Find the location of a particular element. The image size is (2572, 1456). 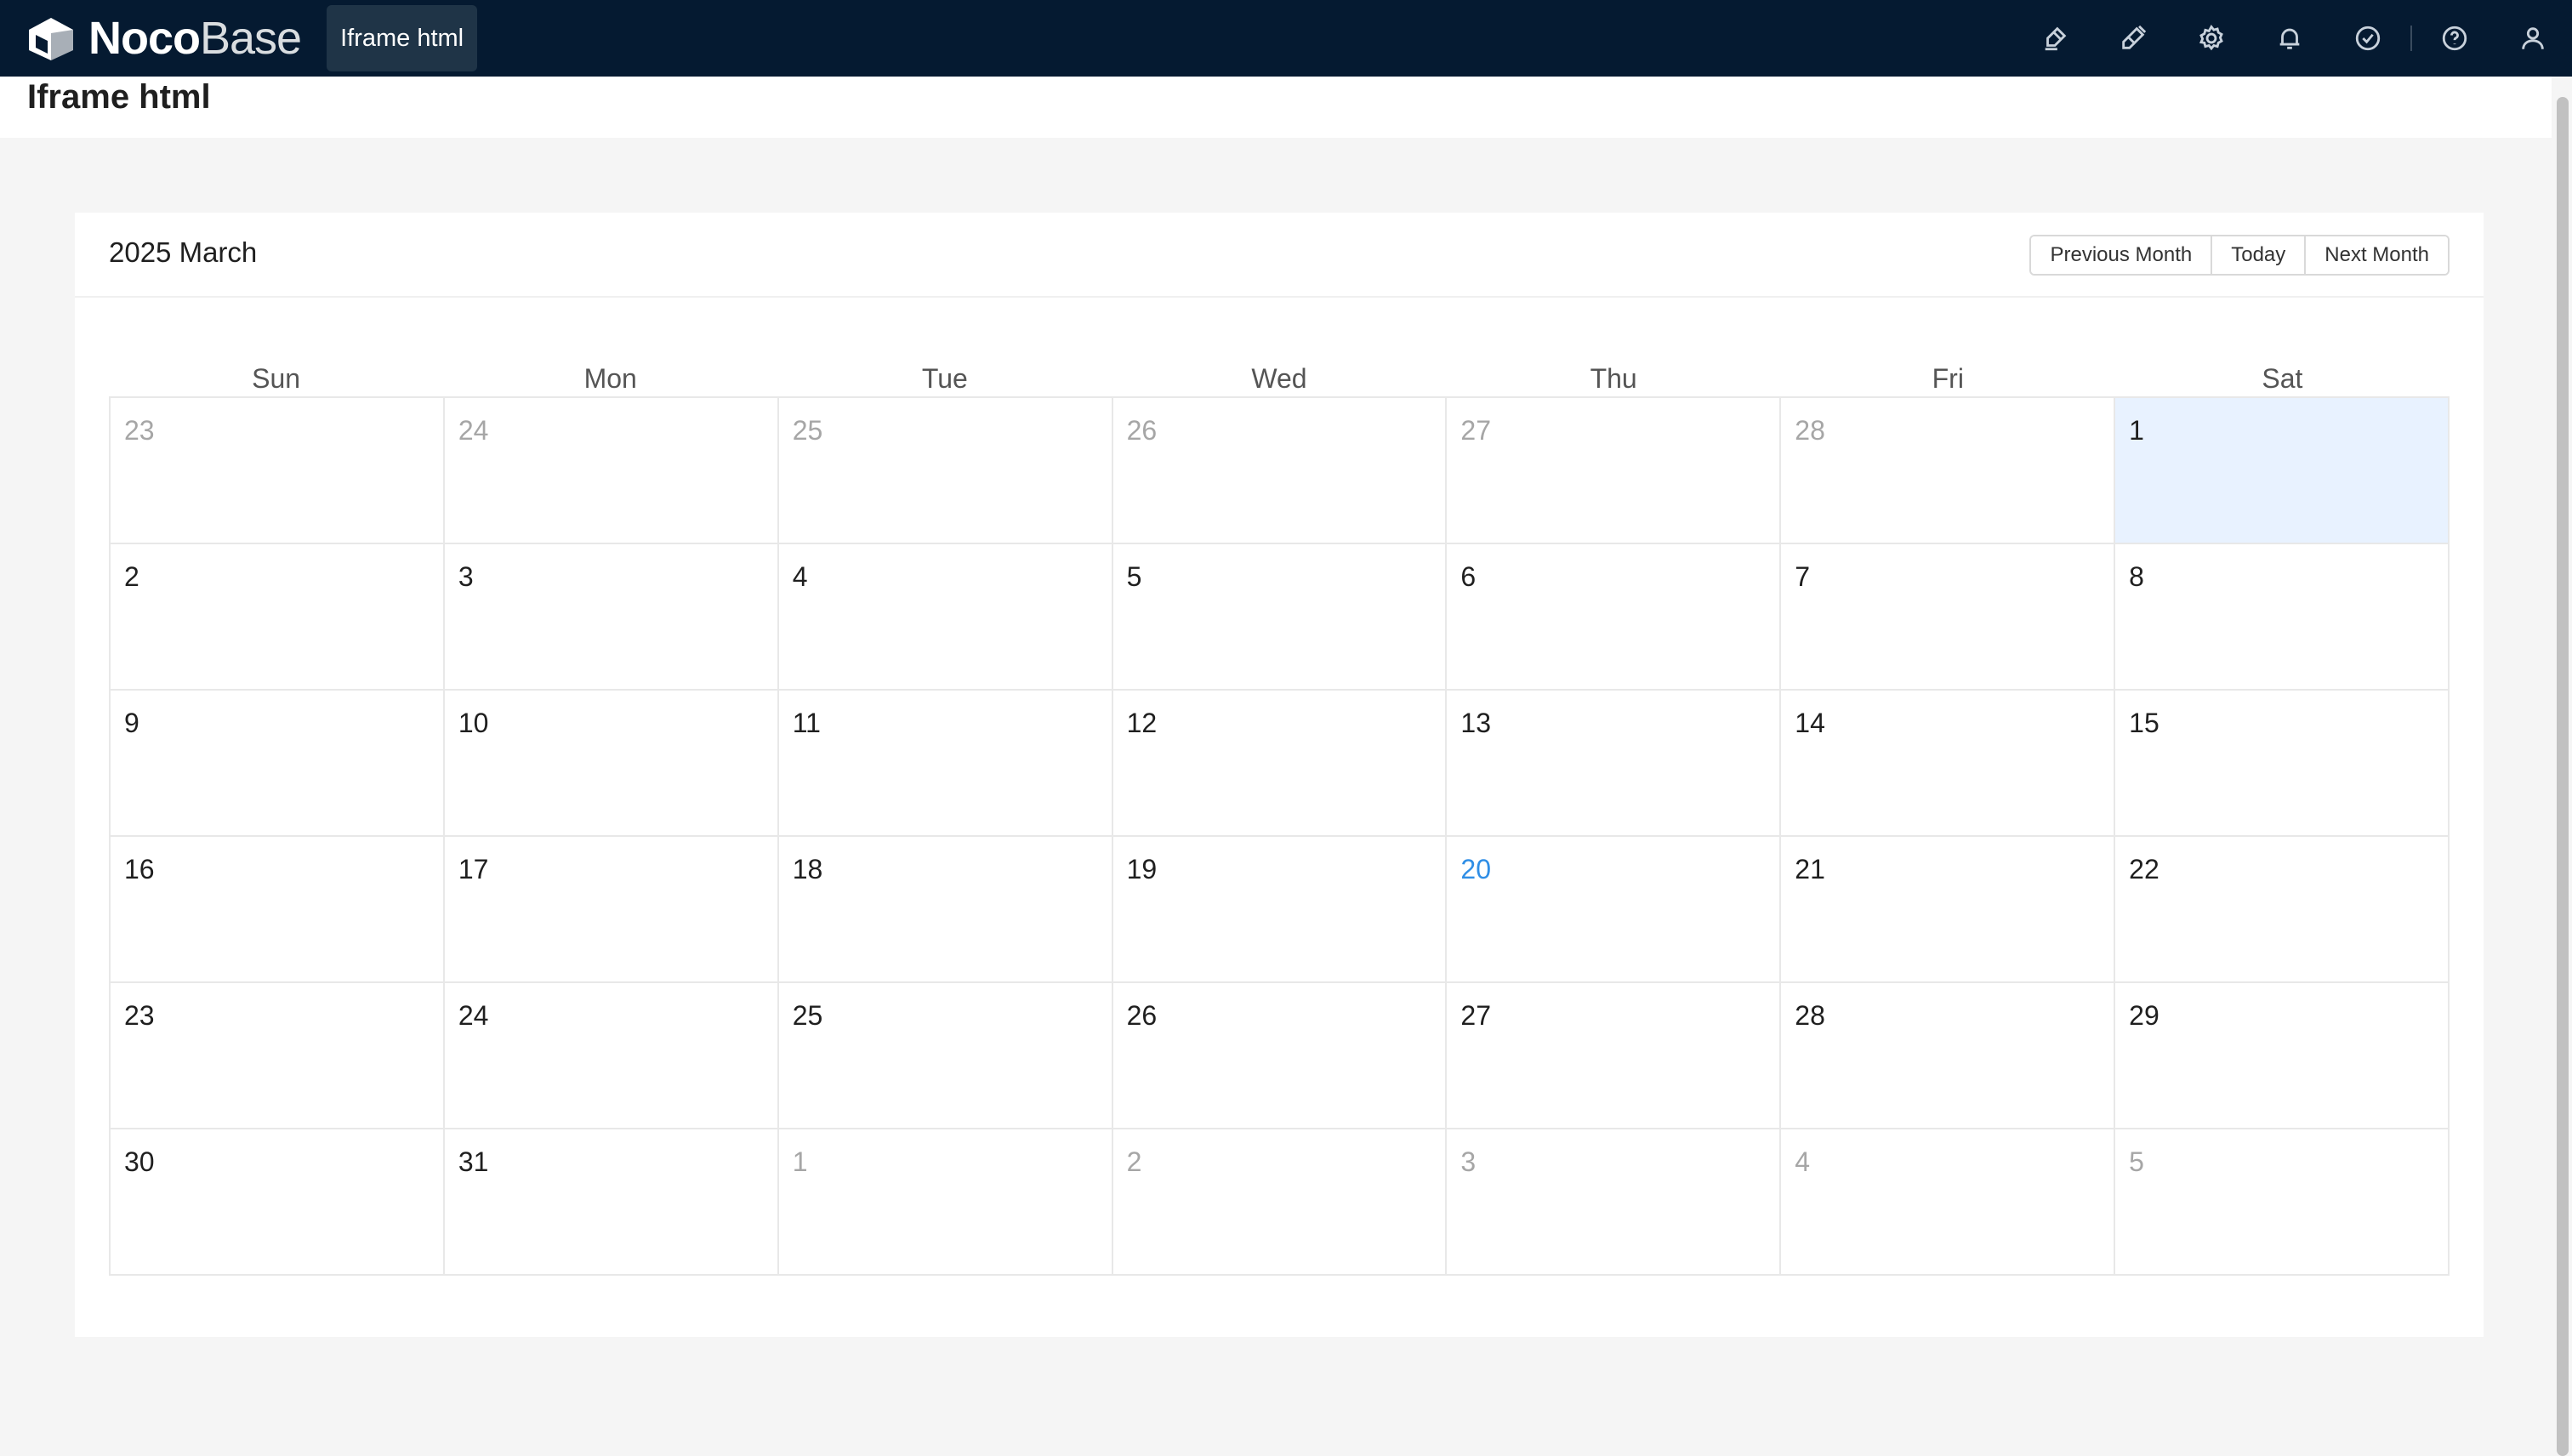

help-icon is located at coordinates (2455, 38).